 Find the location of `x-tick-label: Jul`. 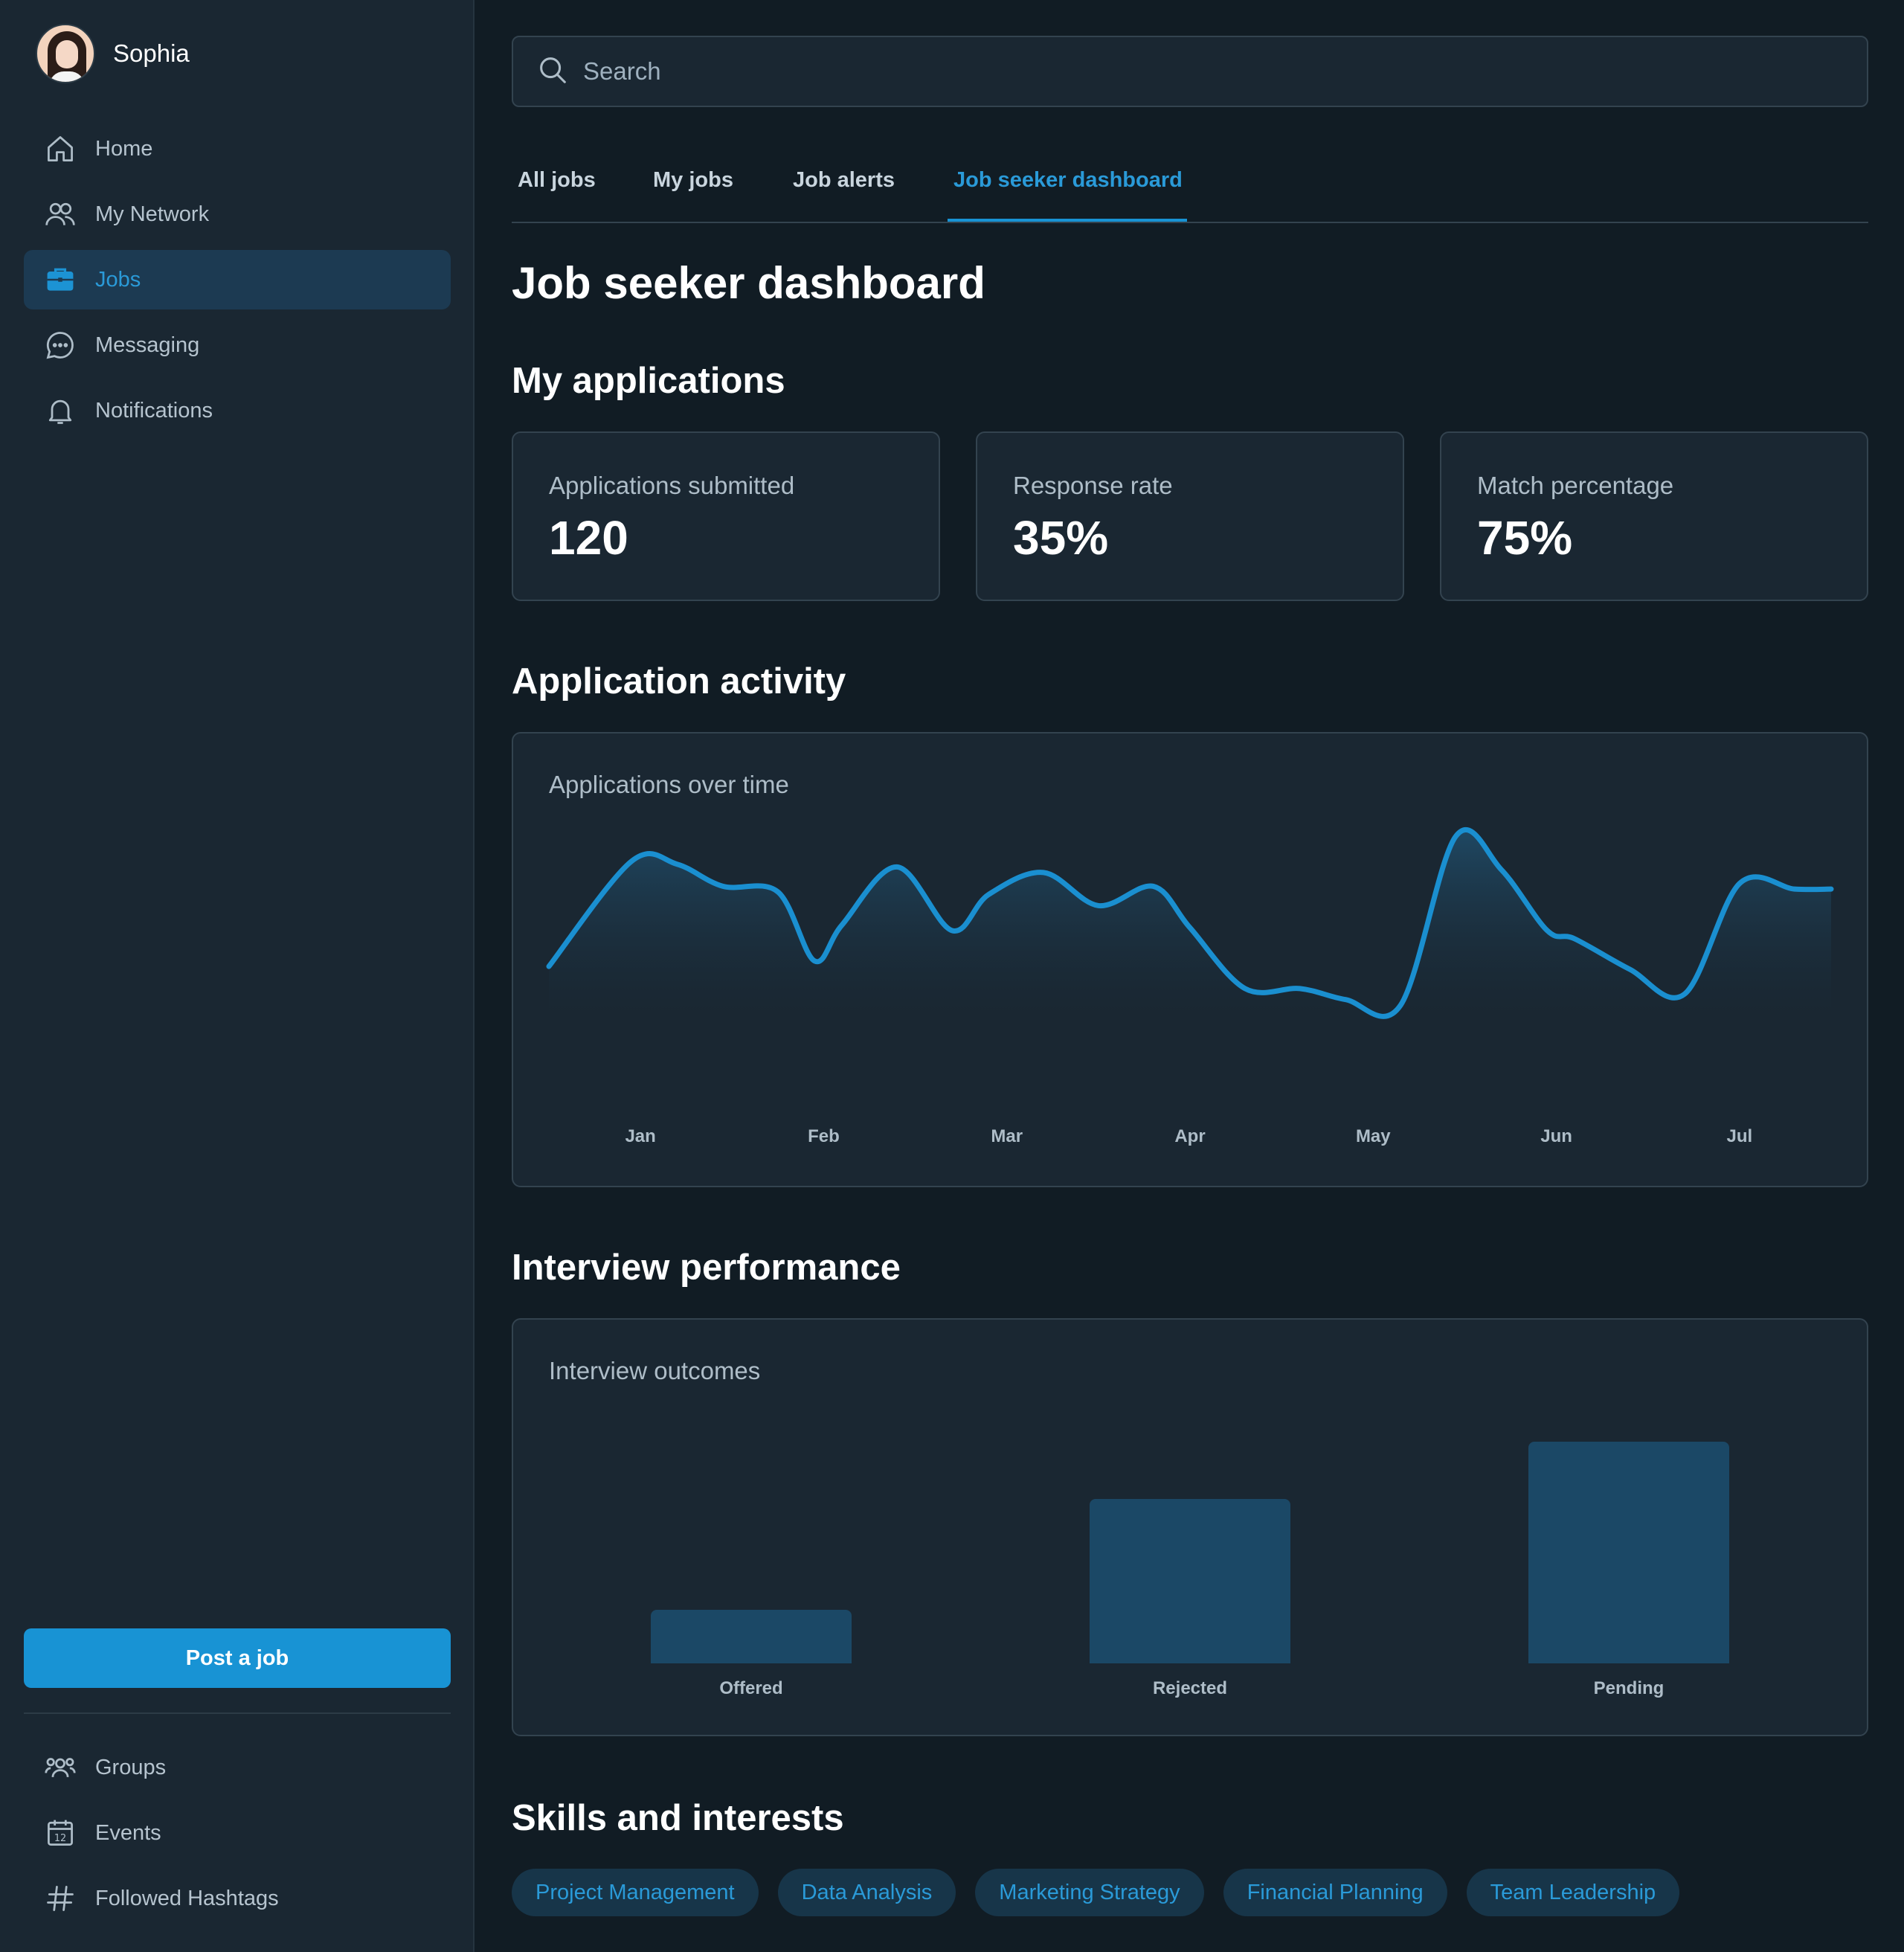

x-tick-label: Jul is located at coordinates (1740, 1136).